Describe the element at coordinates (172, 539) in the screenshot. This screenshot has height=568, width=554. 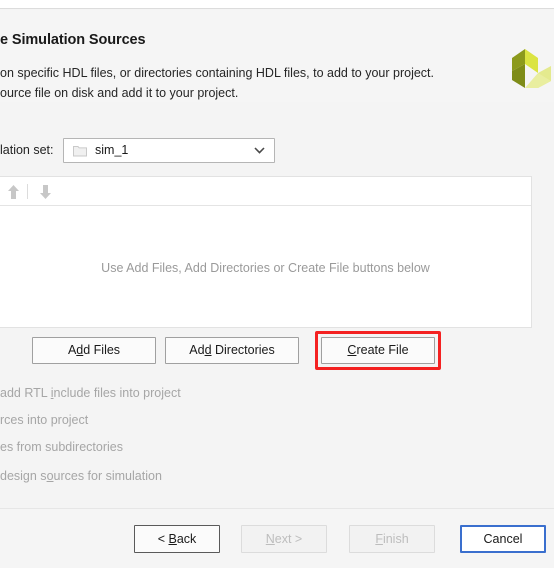
I see `back-mnemonic: B` at that location.